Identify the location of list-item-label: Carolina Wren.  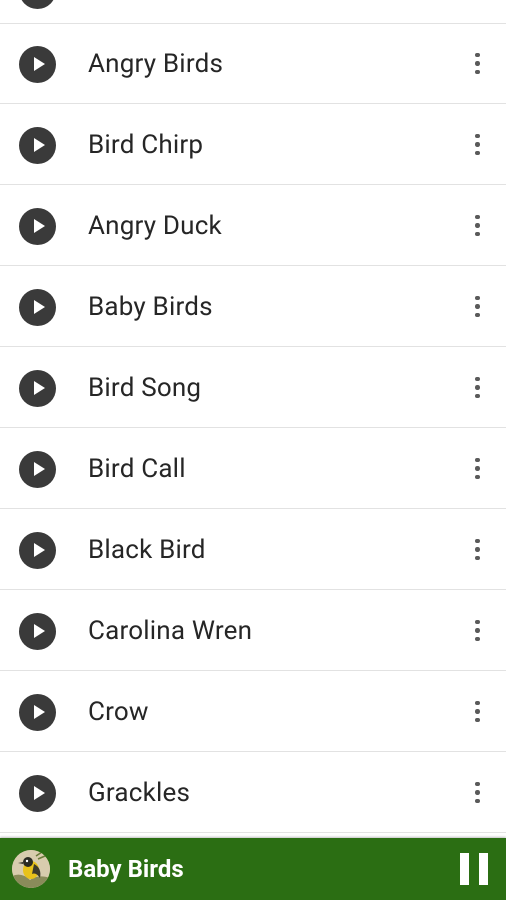
(170, 630).